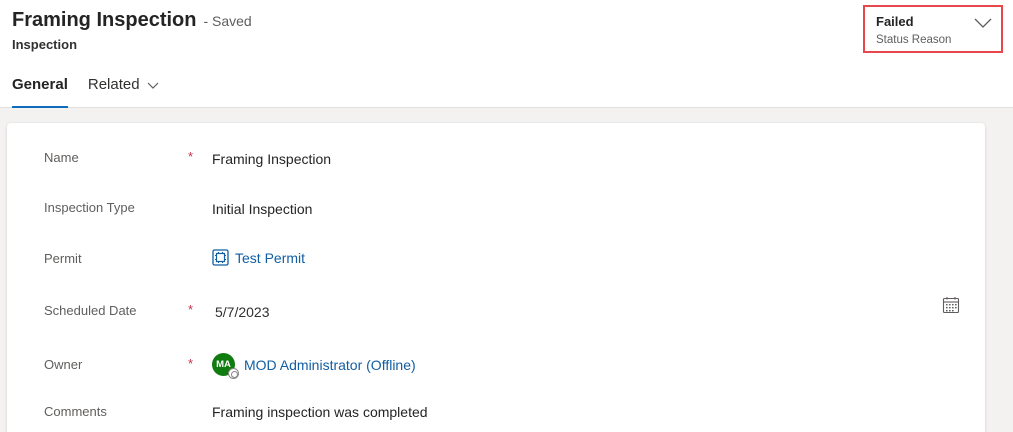  I want to click on field-owner: Owner * MA MOD Administrator (Offline), so click(496, 370).